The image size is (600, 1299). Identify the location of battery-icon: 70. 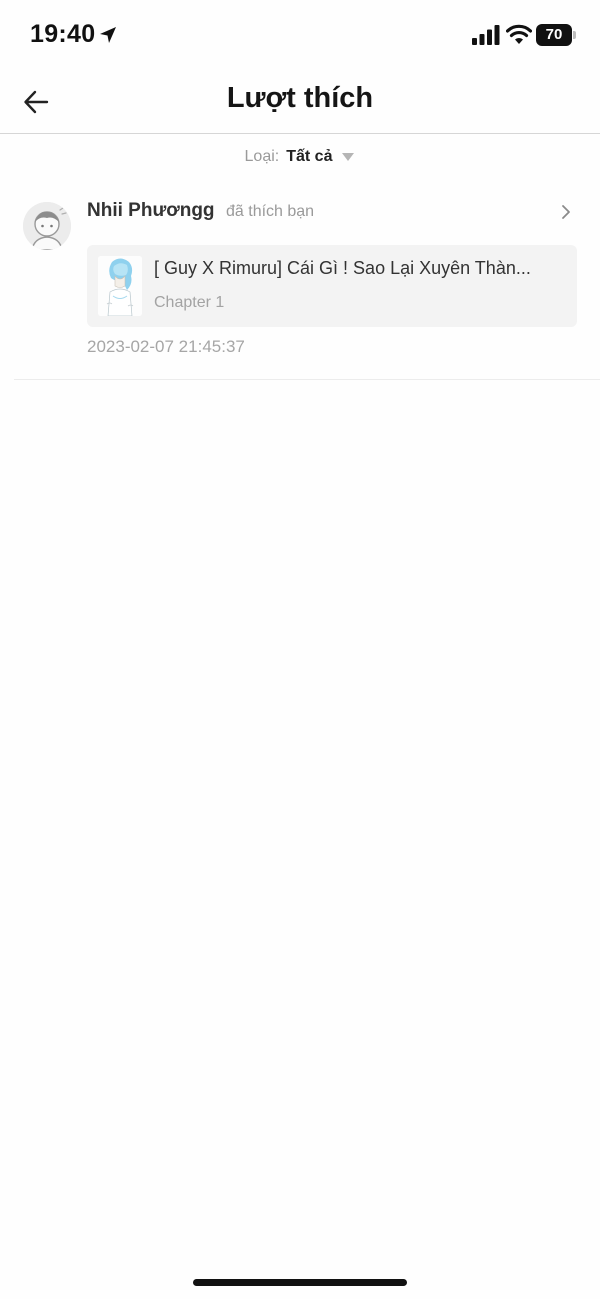
(556, 35).